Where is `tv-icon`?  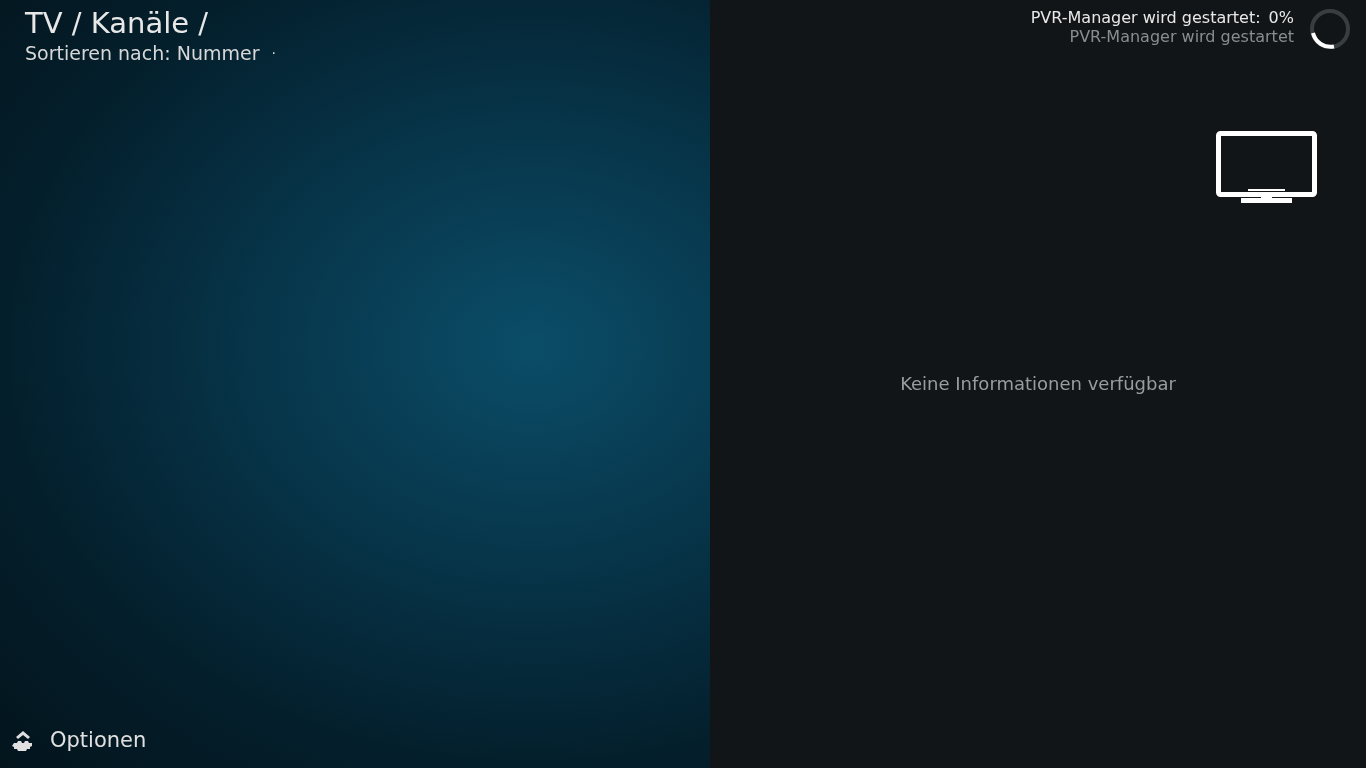
tv-icon is located at coordinates (1266, 167).